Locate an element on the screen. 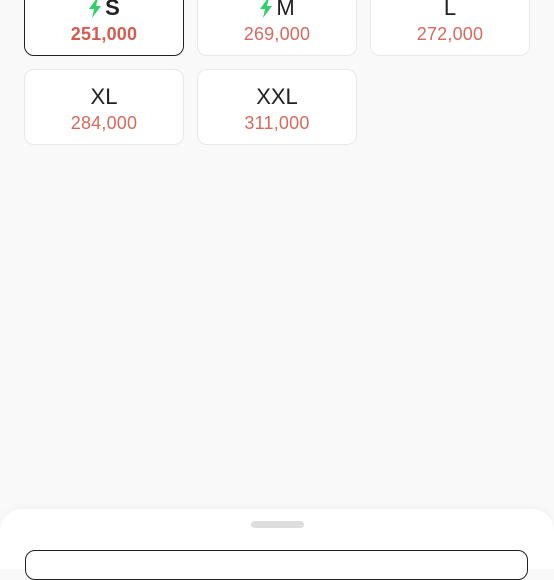  drag-handle is located at coordinates (277, 524).